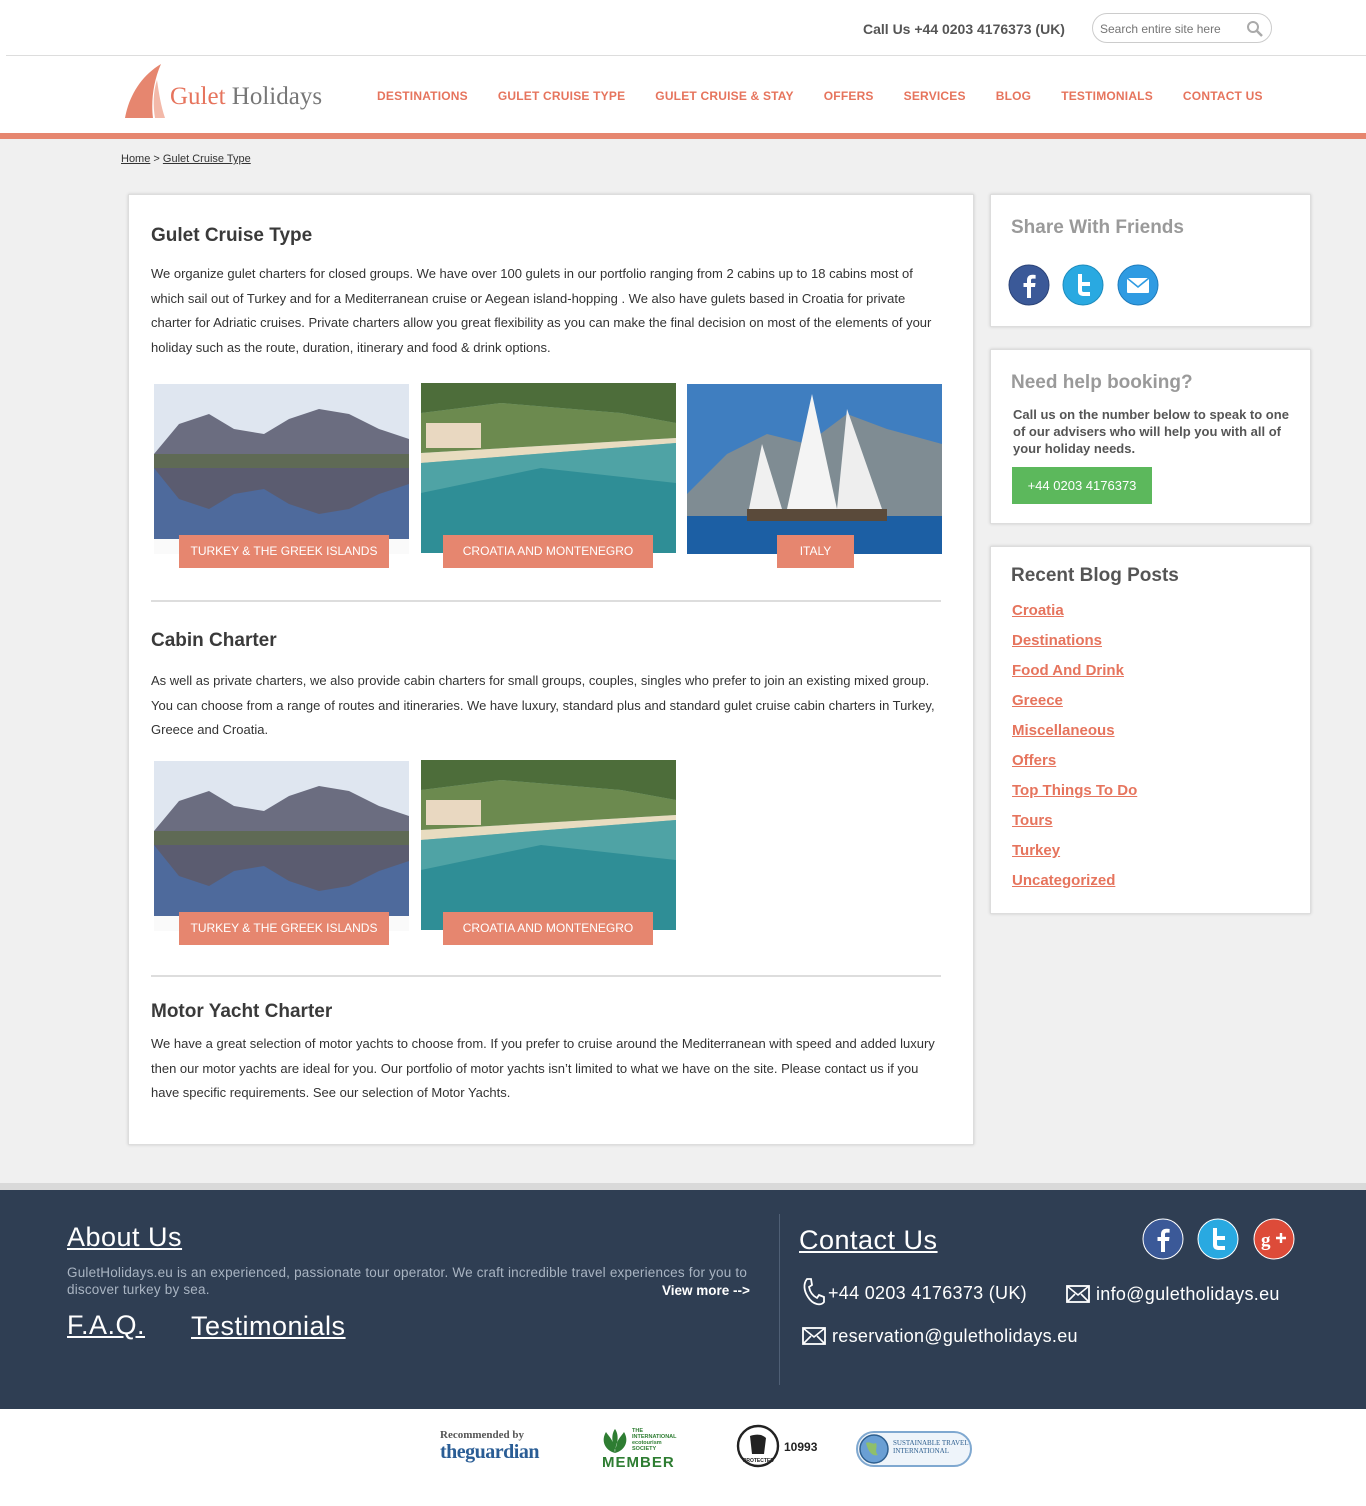 The width and height of the screenshot is (1366, 1506). Describe the element at coordinates (1097, 227) in the screenshot. I see `share-title: Share With Friends` at that location.